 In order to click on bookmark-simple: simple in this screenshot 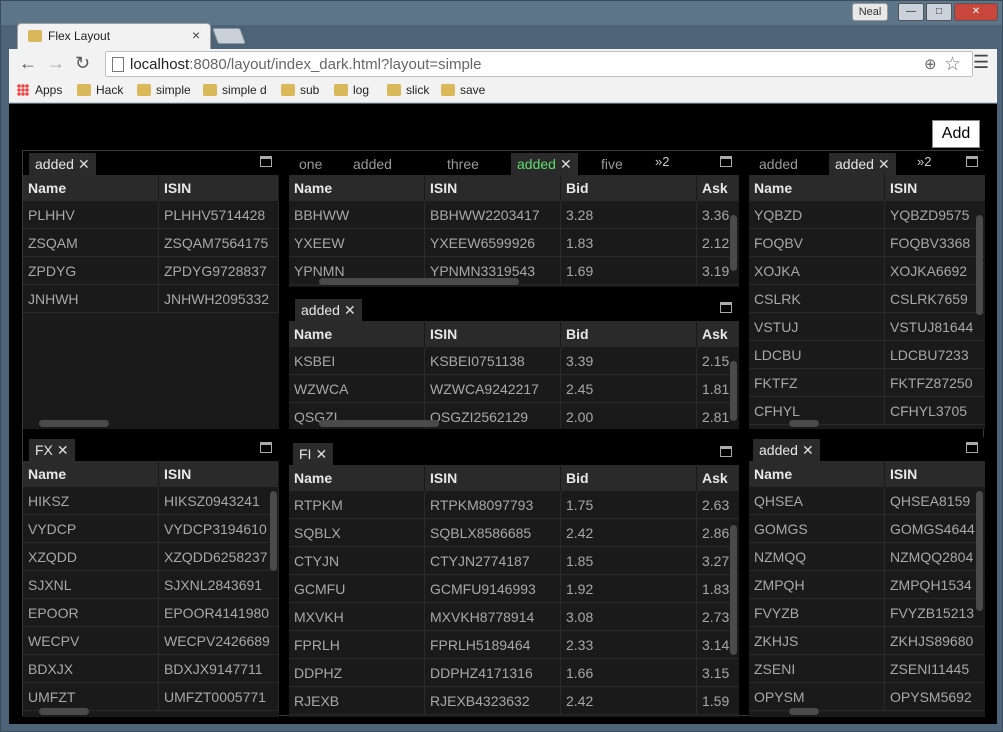, I will do `click(164, 90)`.